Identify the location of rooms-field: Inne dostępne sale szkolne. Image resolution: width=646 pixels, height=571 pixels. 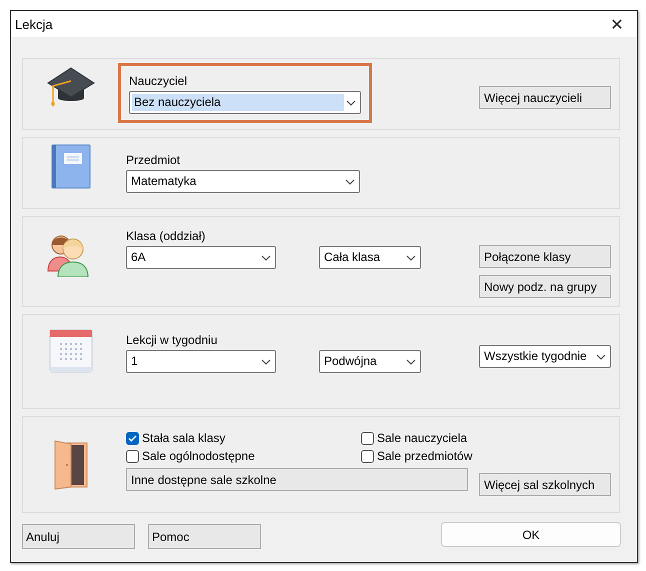
(297, 479).